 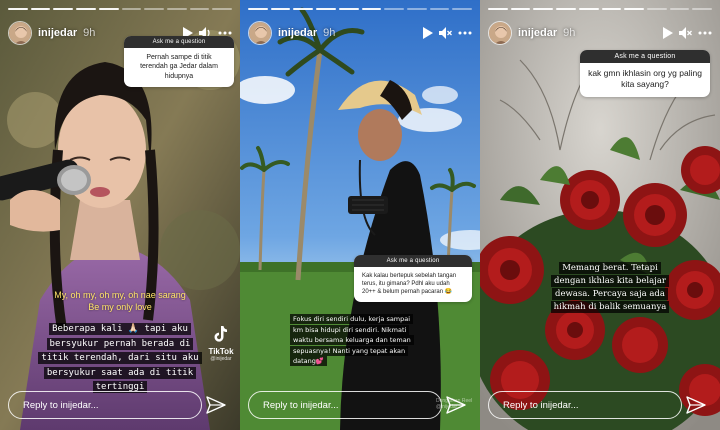 I want to click on caption-line: titik terendah, dari situ aku, so click(x=120, y=358).